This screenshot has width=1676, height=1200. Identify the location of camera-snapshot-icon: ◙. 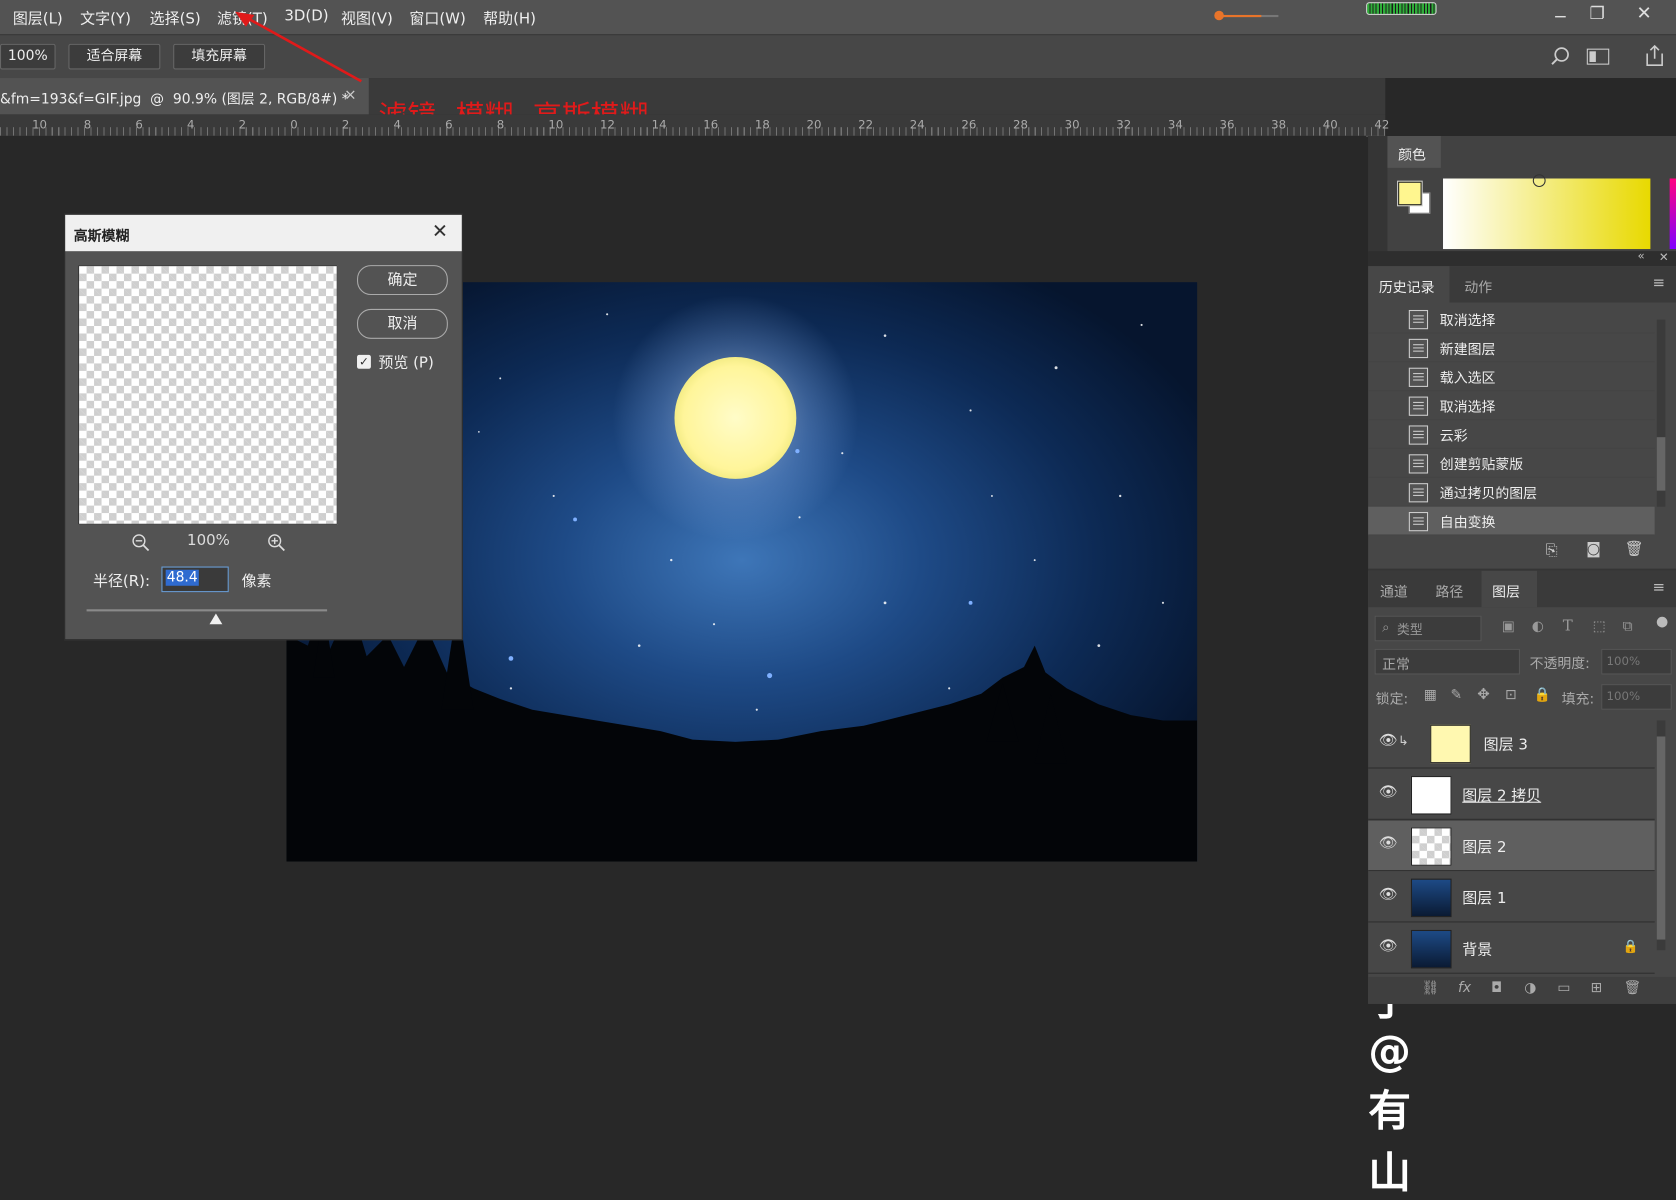
(1593, 549).